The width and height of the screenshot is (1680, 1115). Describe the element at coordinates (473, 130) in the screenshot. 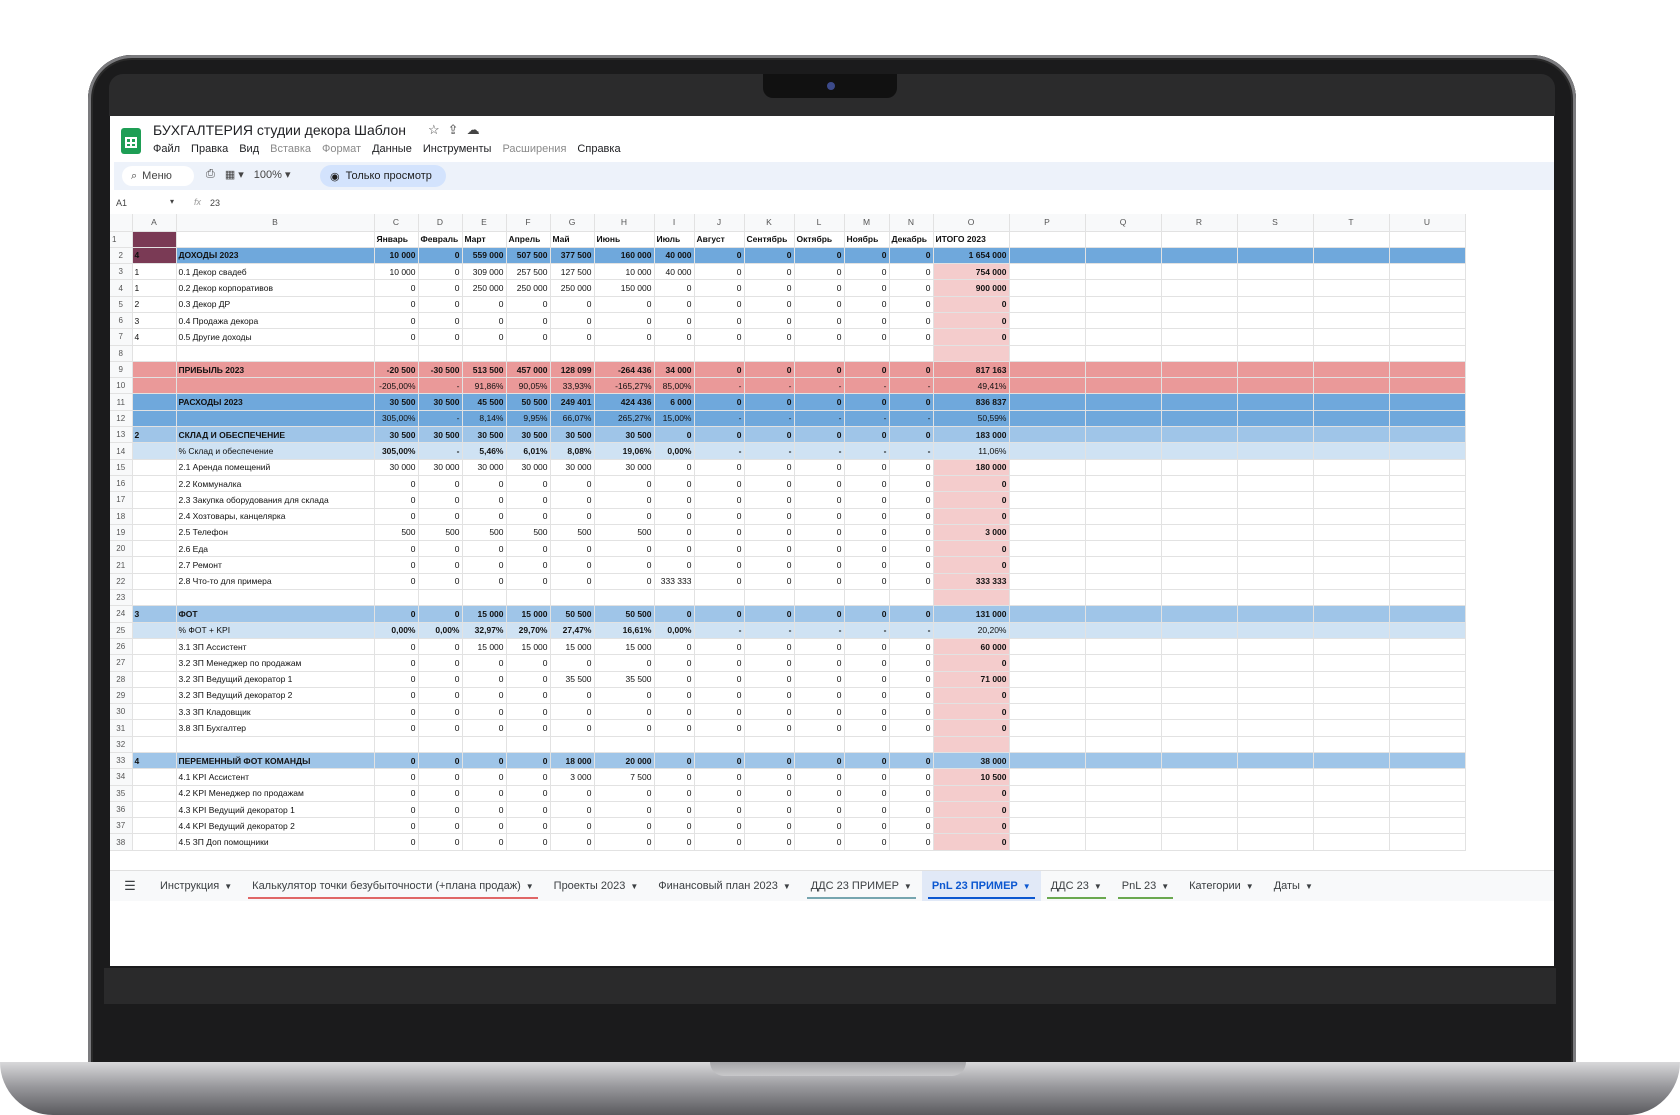

I see `cloud-status-icon: ☁` at that location.